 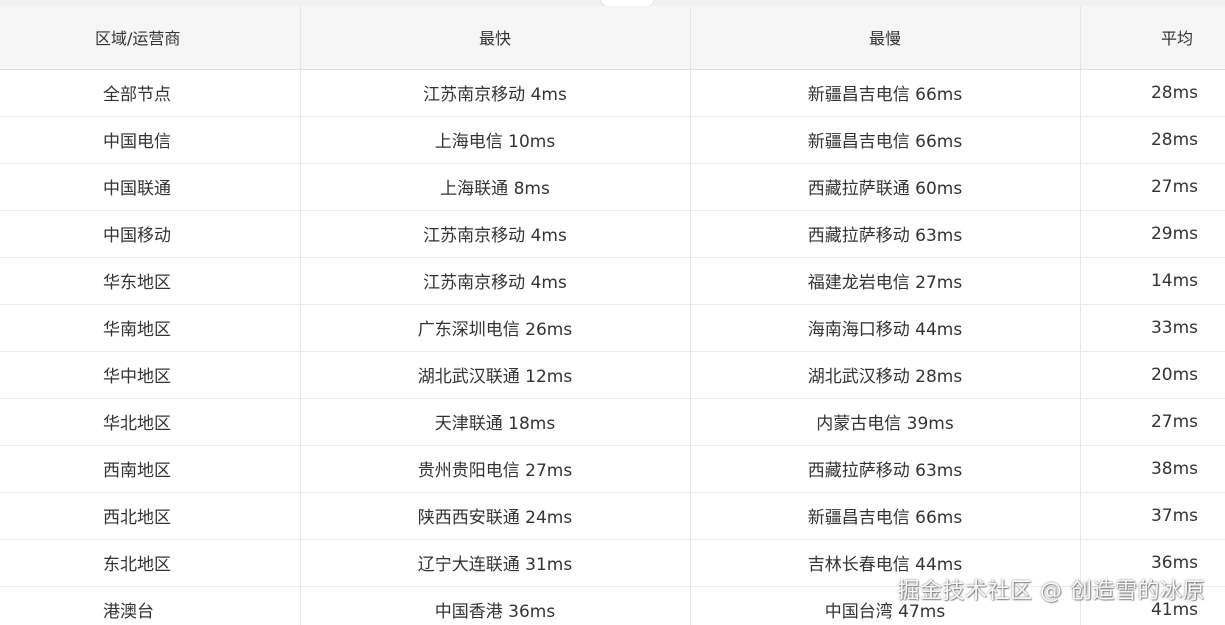 What do you see at coordinates (150, 375) in the screenshot?
I see `cell-region: 华中地区` at bounding box center [150, 375].